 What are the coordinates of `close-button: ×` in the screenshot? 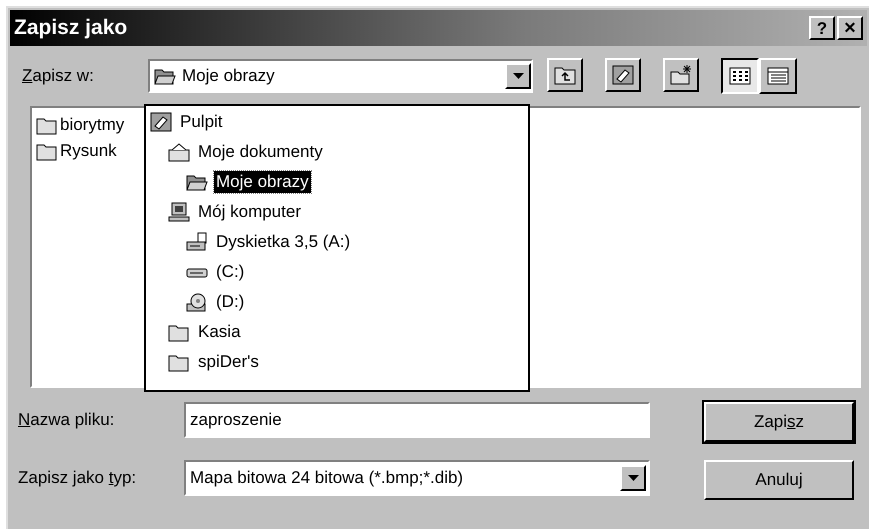 It's located at (850, 28).